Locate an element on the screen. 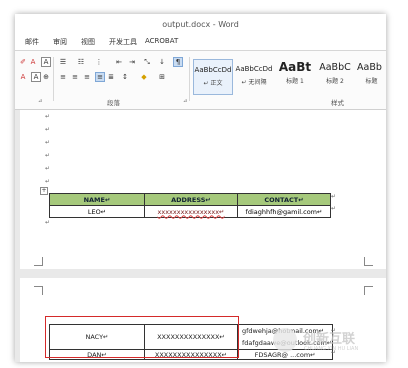 This screenshot has width=408, height=368. style-normal: AaBbCcDd ↵ 正文 is located at coordinates (213, 77).